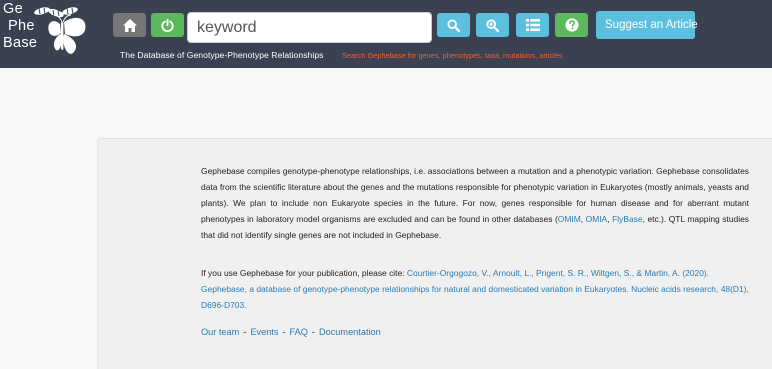 The image size is (772, 369). I want to click on footer-links: Our team - Events - FAQ - Documentation, so click(291, 332).